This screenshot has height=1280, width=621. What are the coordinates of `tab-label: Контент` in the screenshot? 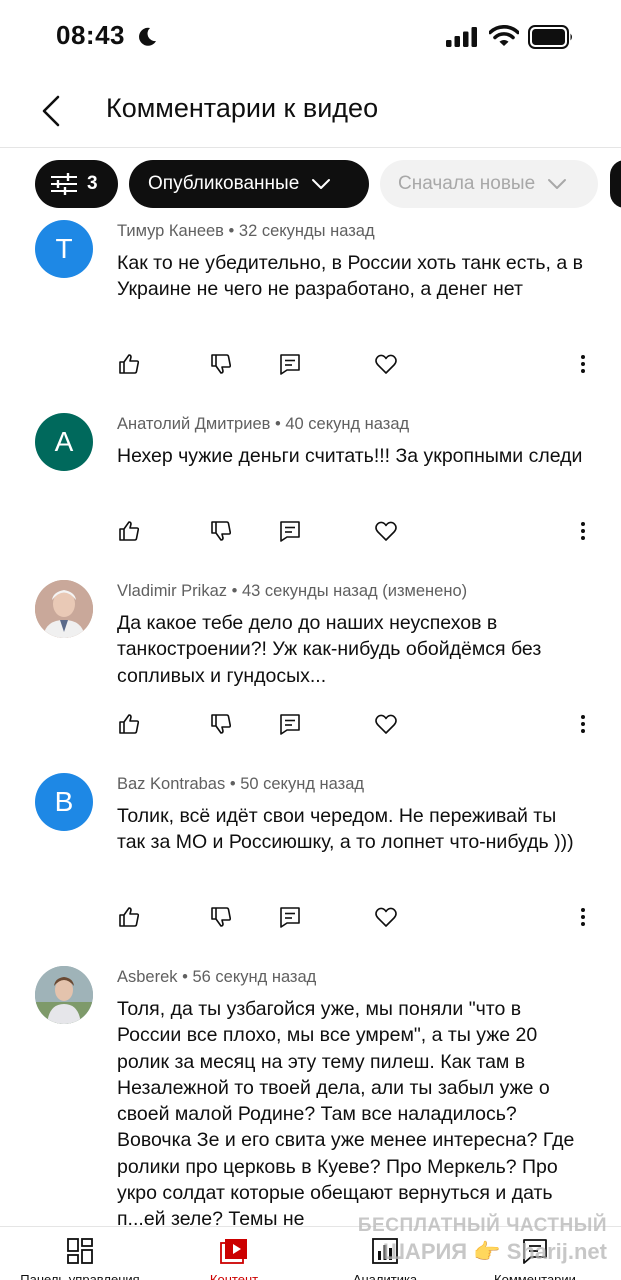 It's located at (234, 1276).